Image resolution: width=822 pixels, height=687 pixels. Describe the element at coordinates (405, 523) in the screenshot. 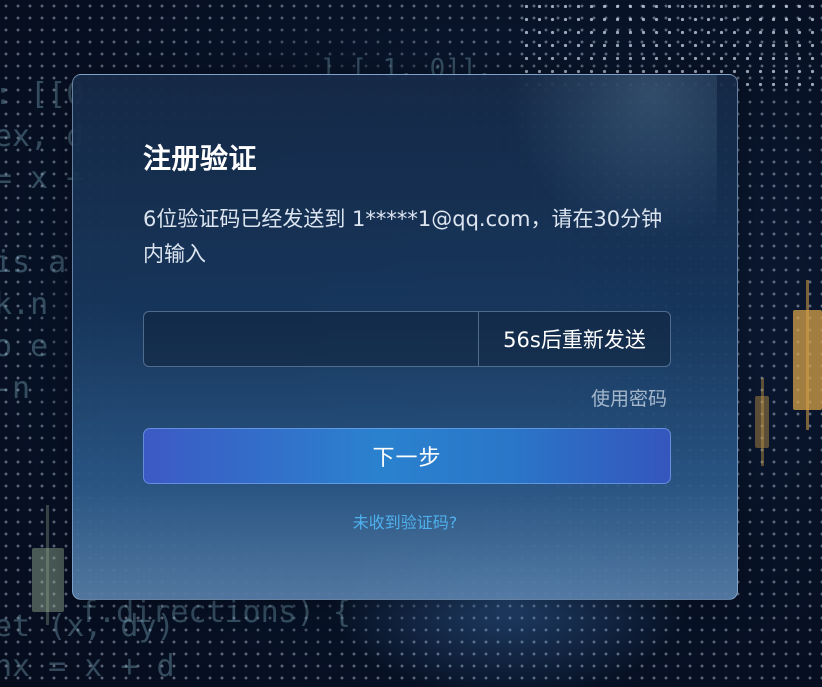

I see `no-code-received-link: 未收到验证码?` at that location.